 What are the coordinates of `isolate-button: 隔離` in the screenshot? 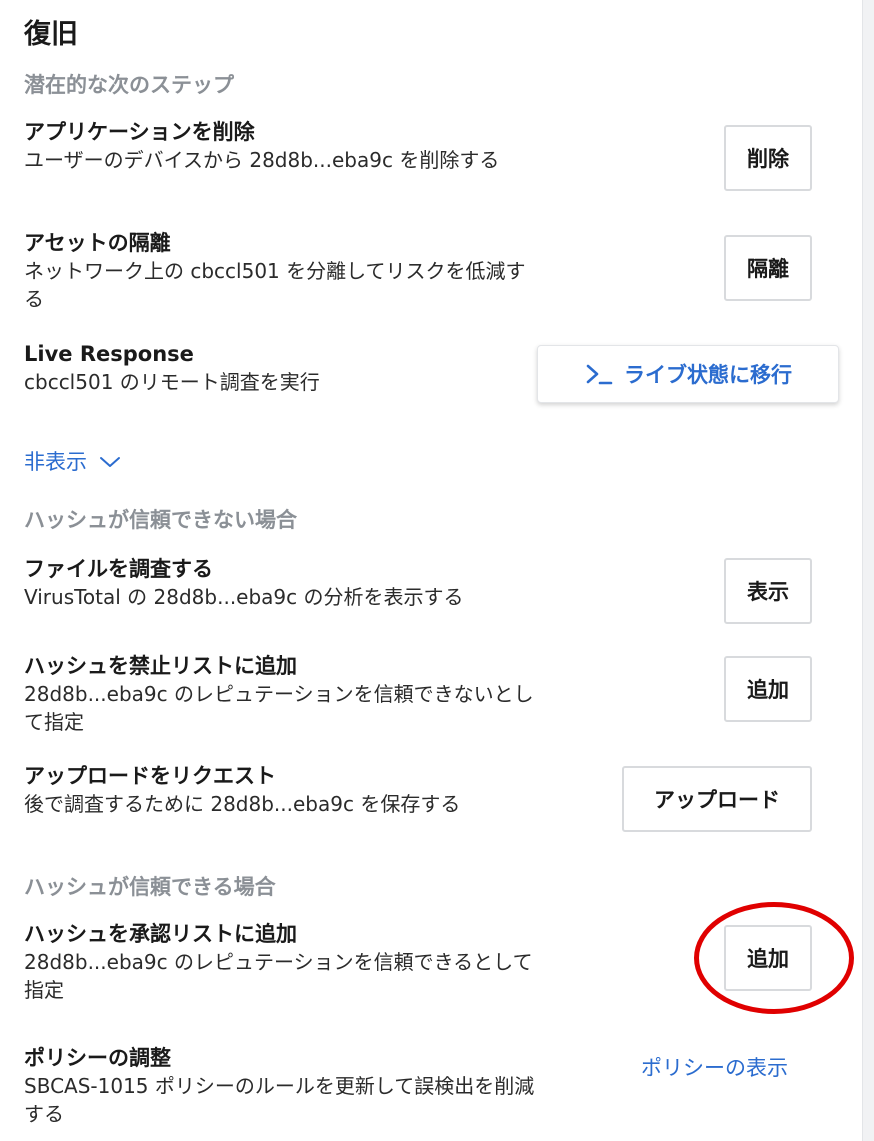 It's located at (768, 268).